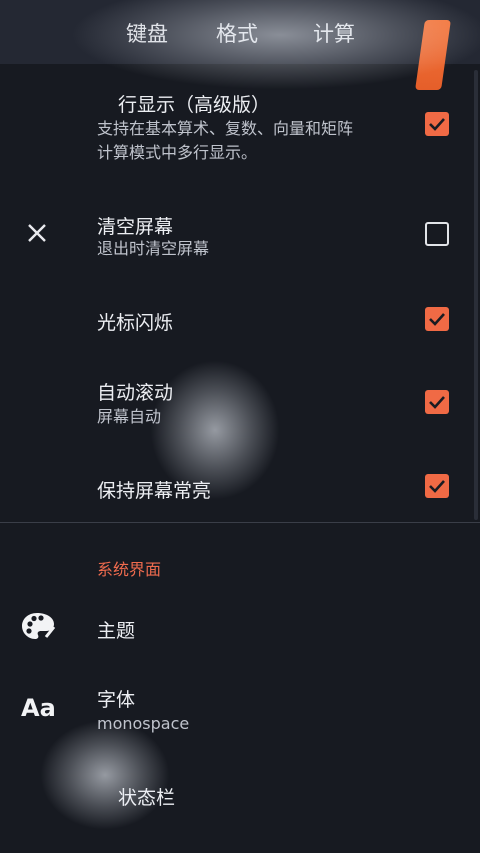 Image resolution: width=480 pixels, height=853 pixels. Describe the element at coordinates (437, 234) in the screenshot. I see `checkbox-clear-screen` at that location.